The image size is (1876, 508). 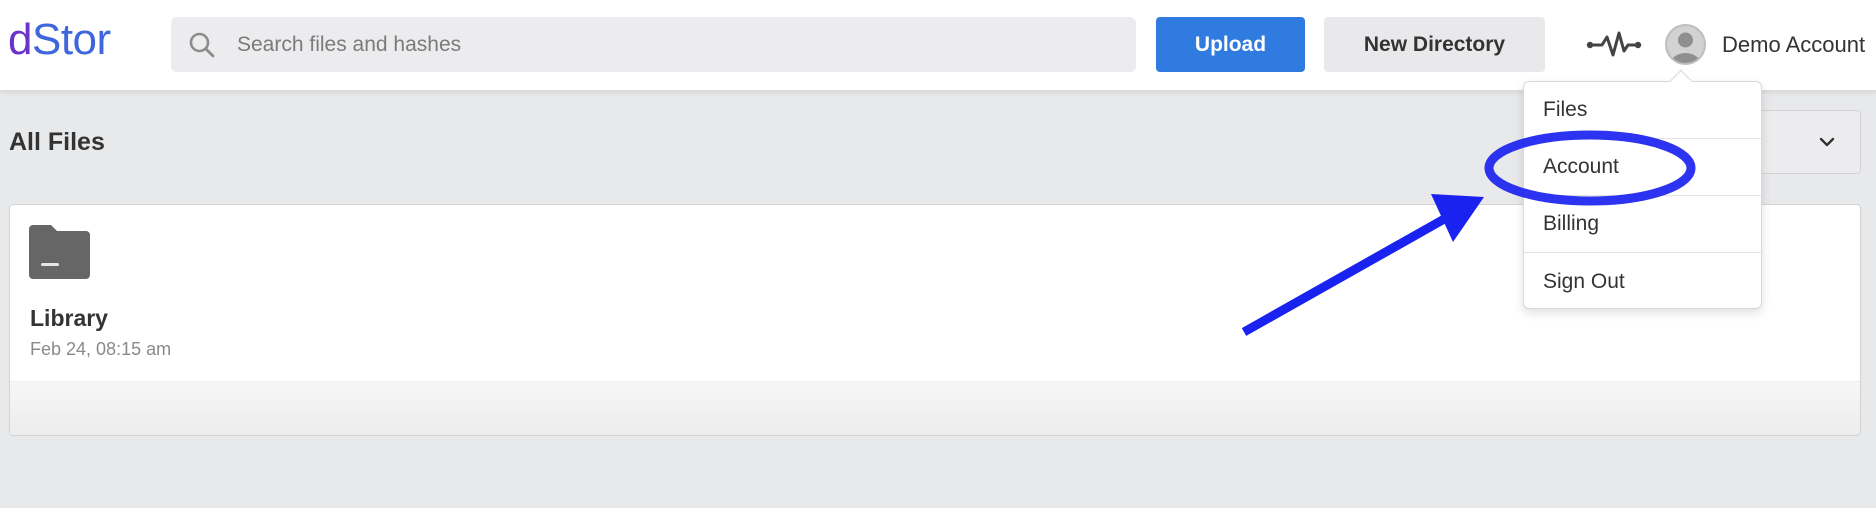 What do you see at coordinates (101, 349) in the screenshot?
I see `file-date: Feb 24, 08:15 am` at bounding box center [101, 349].